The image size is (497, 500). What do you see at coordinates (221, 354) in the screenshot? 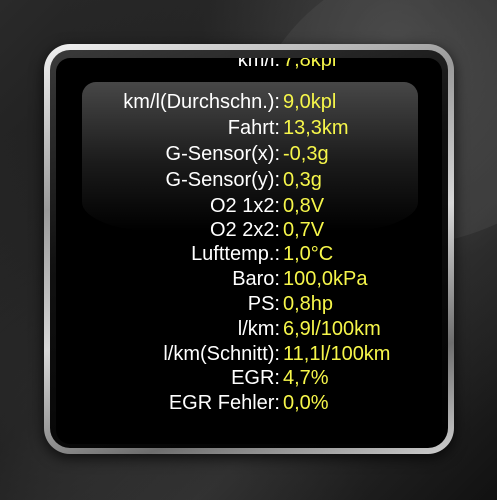
I see `readout-label: l/km(Schnitt):` at bounding box center [221, 354].